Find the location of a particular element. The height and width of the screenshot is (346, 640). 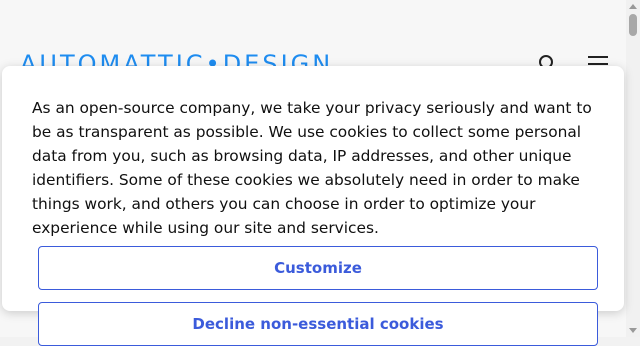

scroll-down-arrow-icon is located at coordinates (633, 330).